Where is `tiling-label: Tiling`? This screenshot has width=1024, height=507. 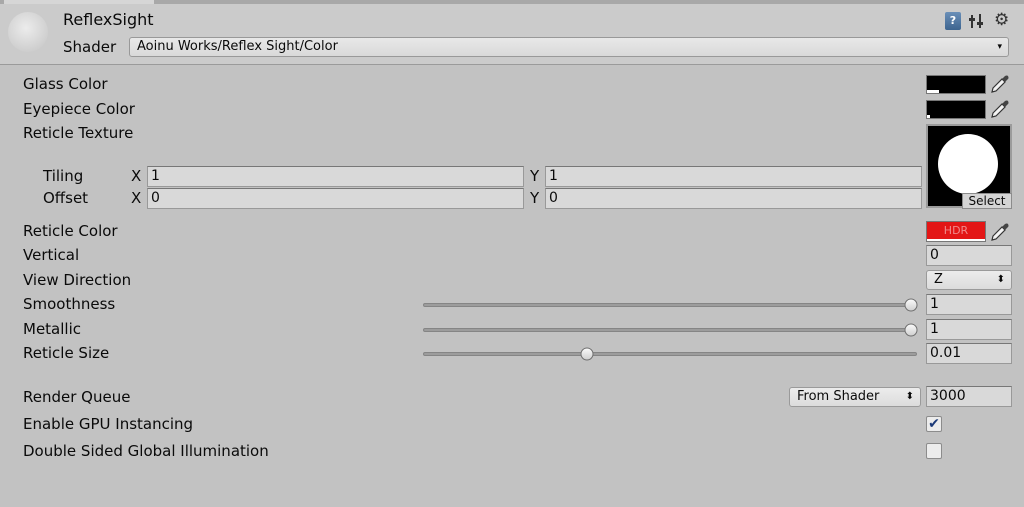 tiling-label: Tiling is located at coordinates (63, 176).